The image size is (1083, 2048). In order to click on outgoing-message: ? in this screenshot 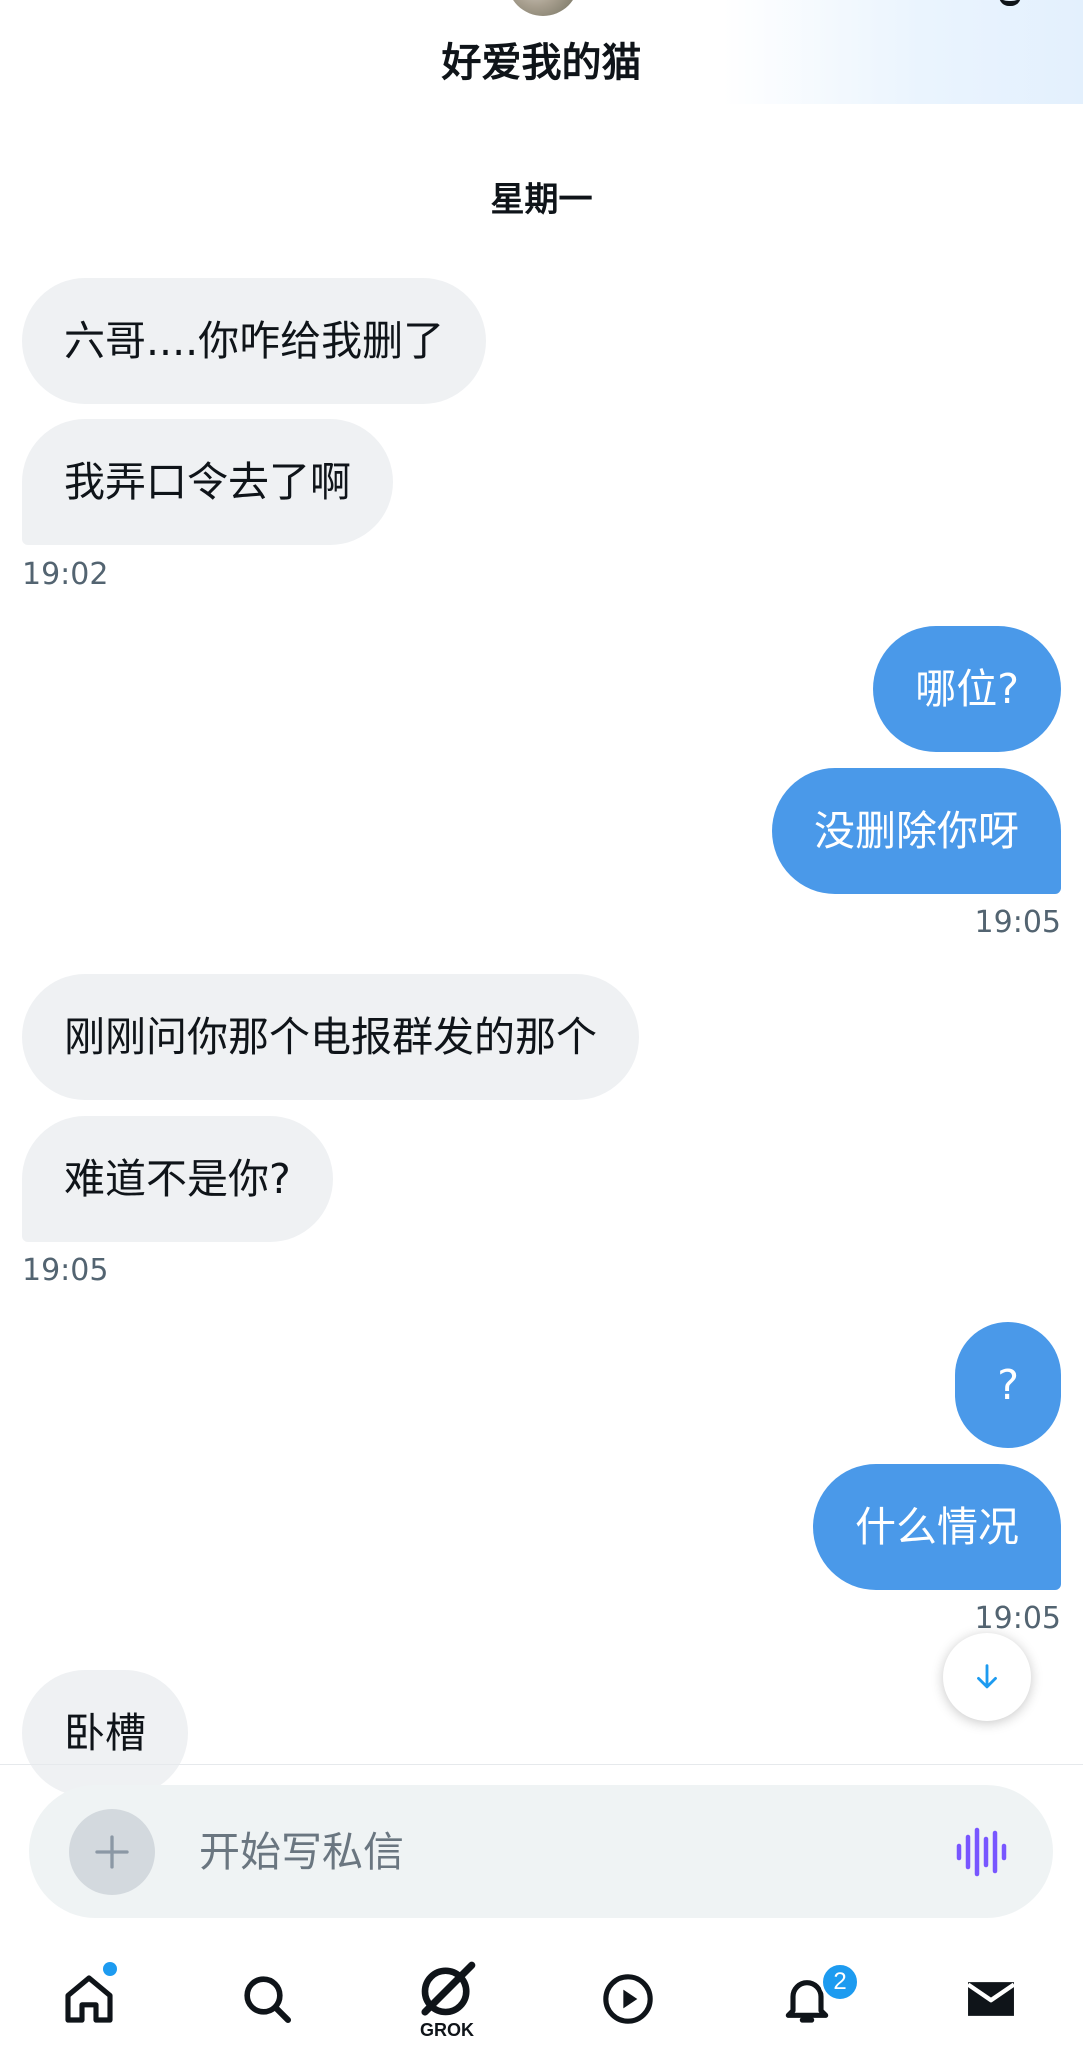, I will do `click(1008, 1385)`.